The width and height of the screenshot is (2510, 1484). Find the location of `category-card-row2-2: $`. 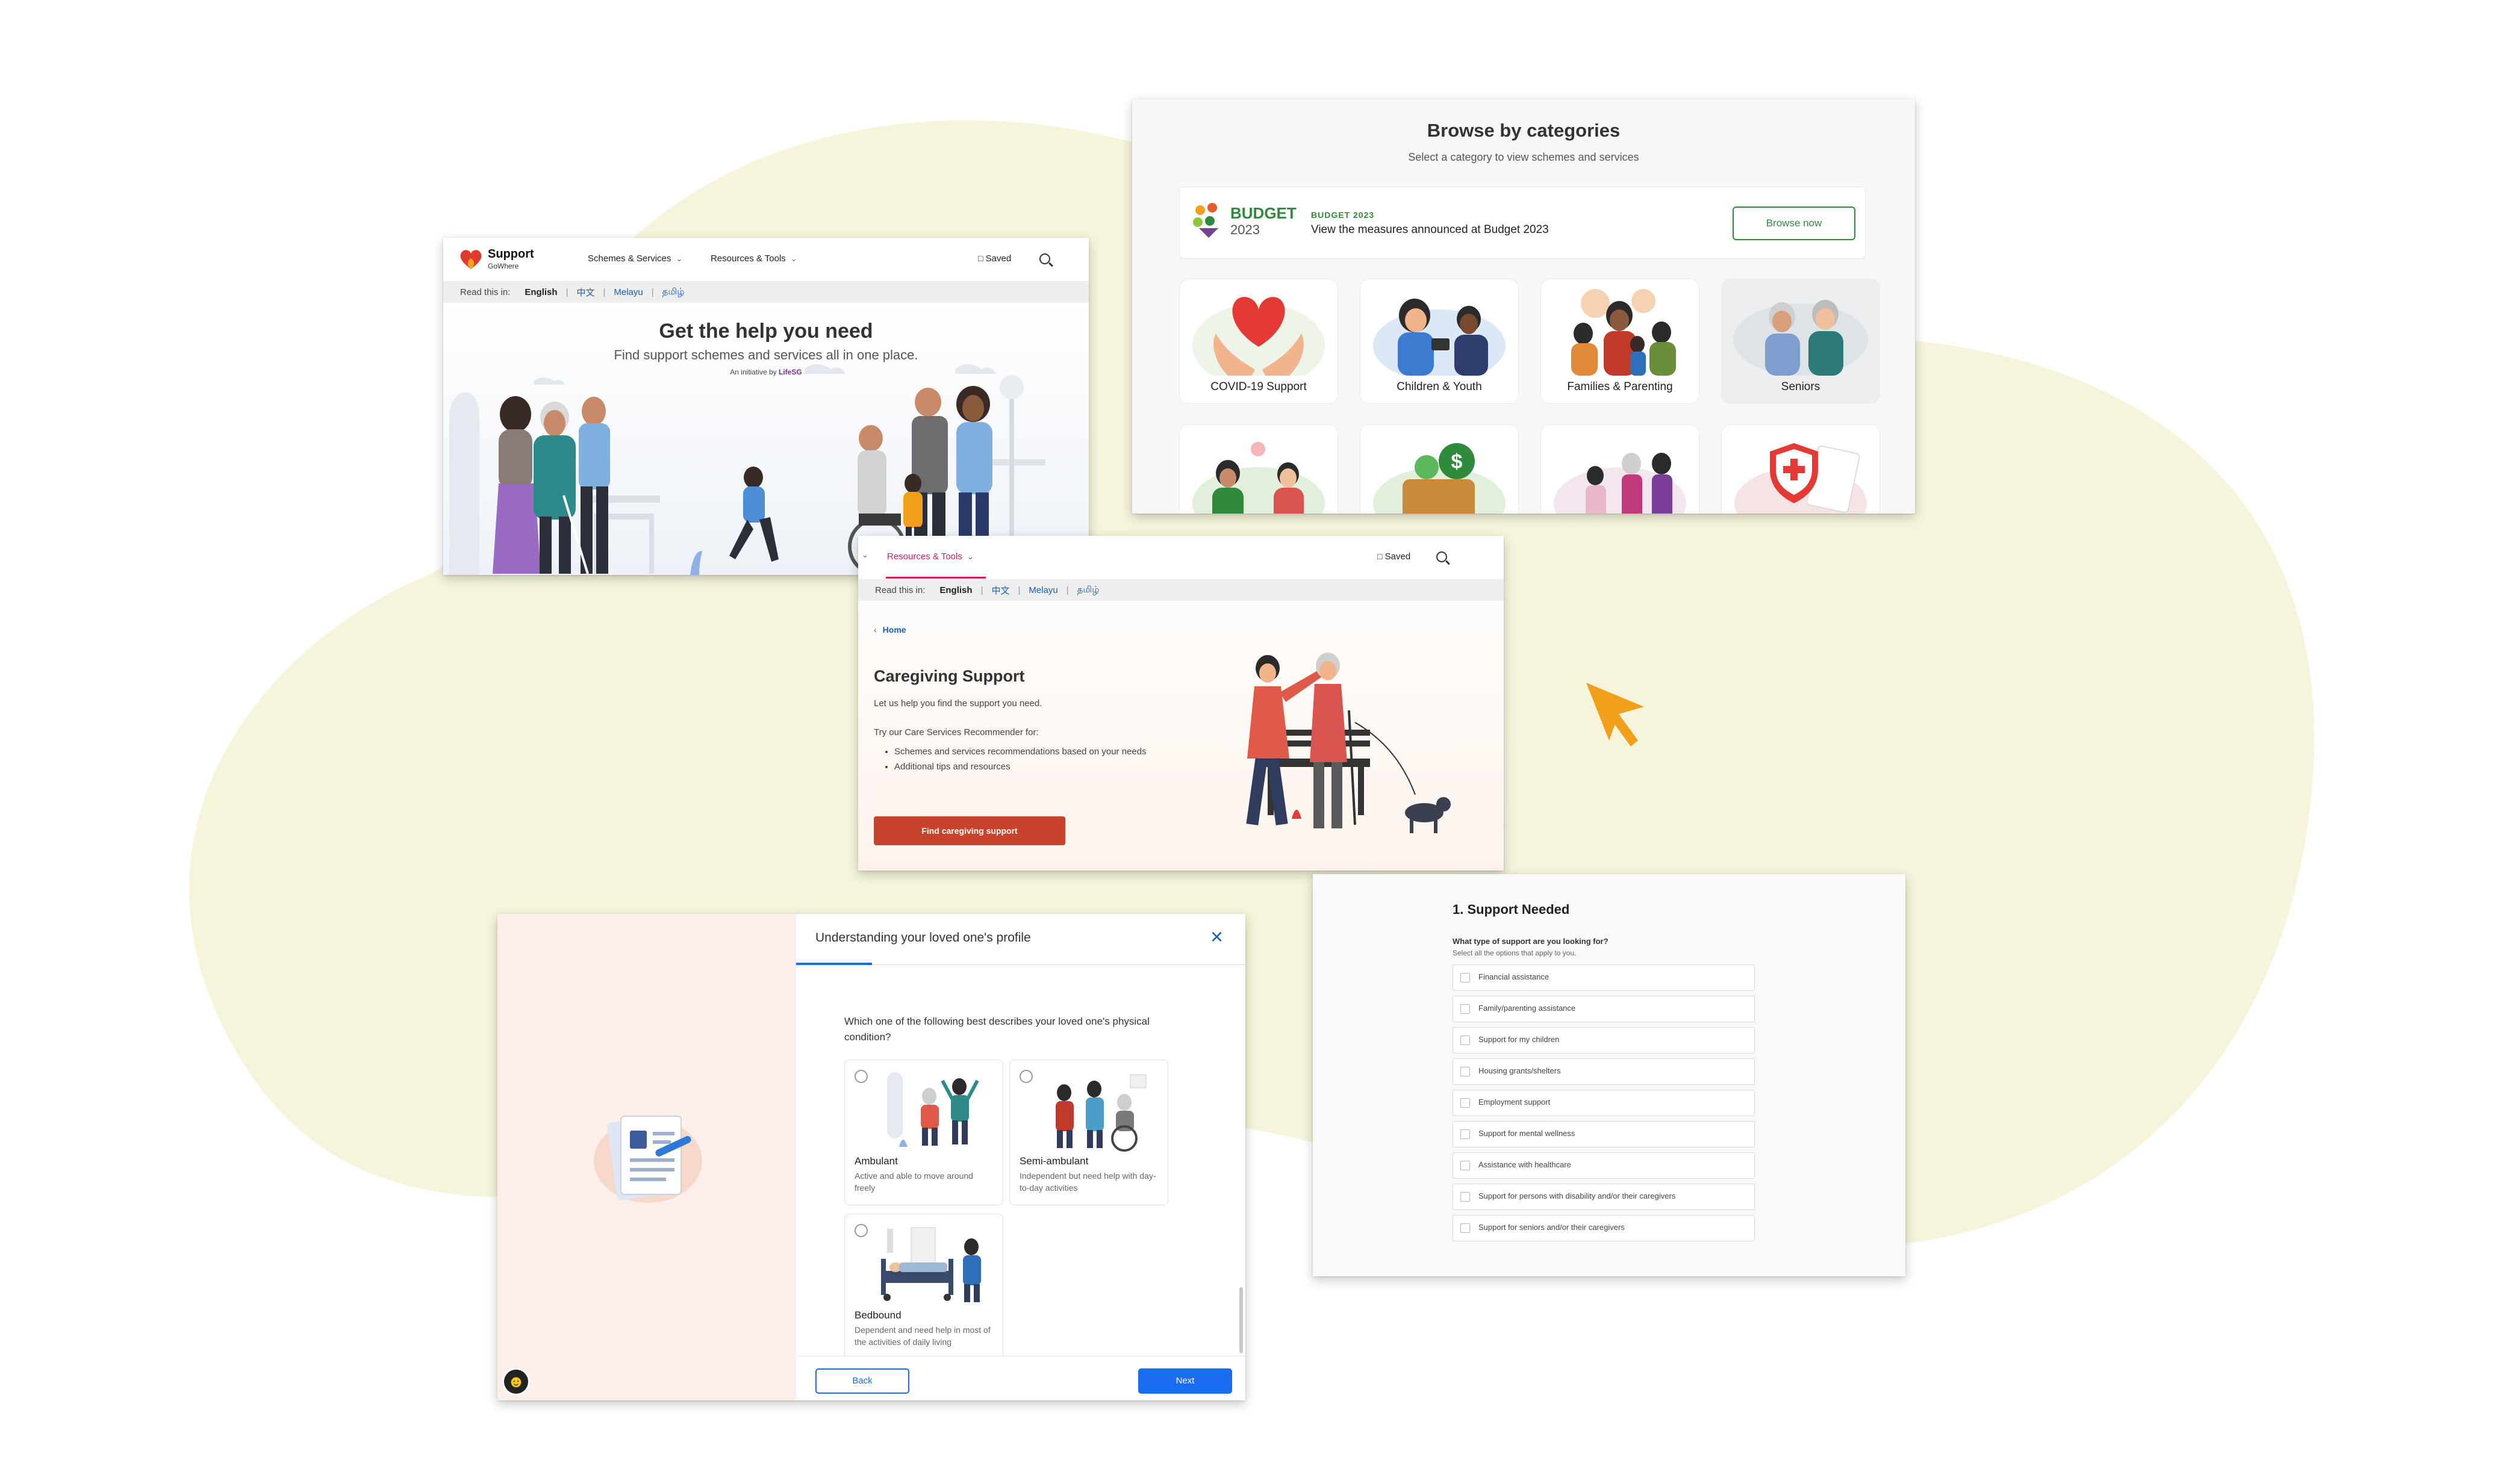

category-card-row2-2: $ is located at coordinates (1439, 469).